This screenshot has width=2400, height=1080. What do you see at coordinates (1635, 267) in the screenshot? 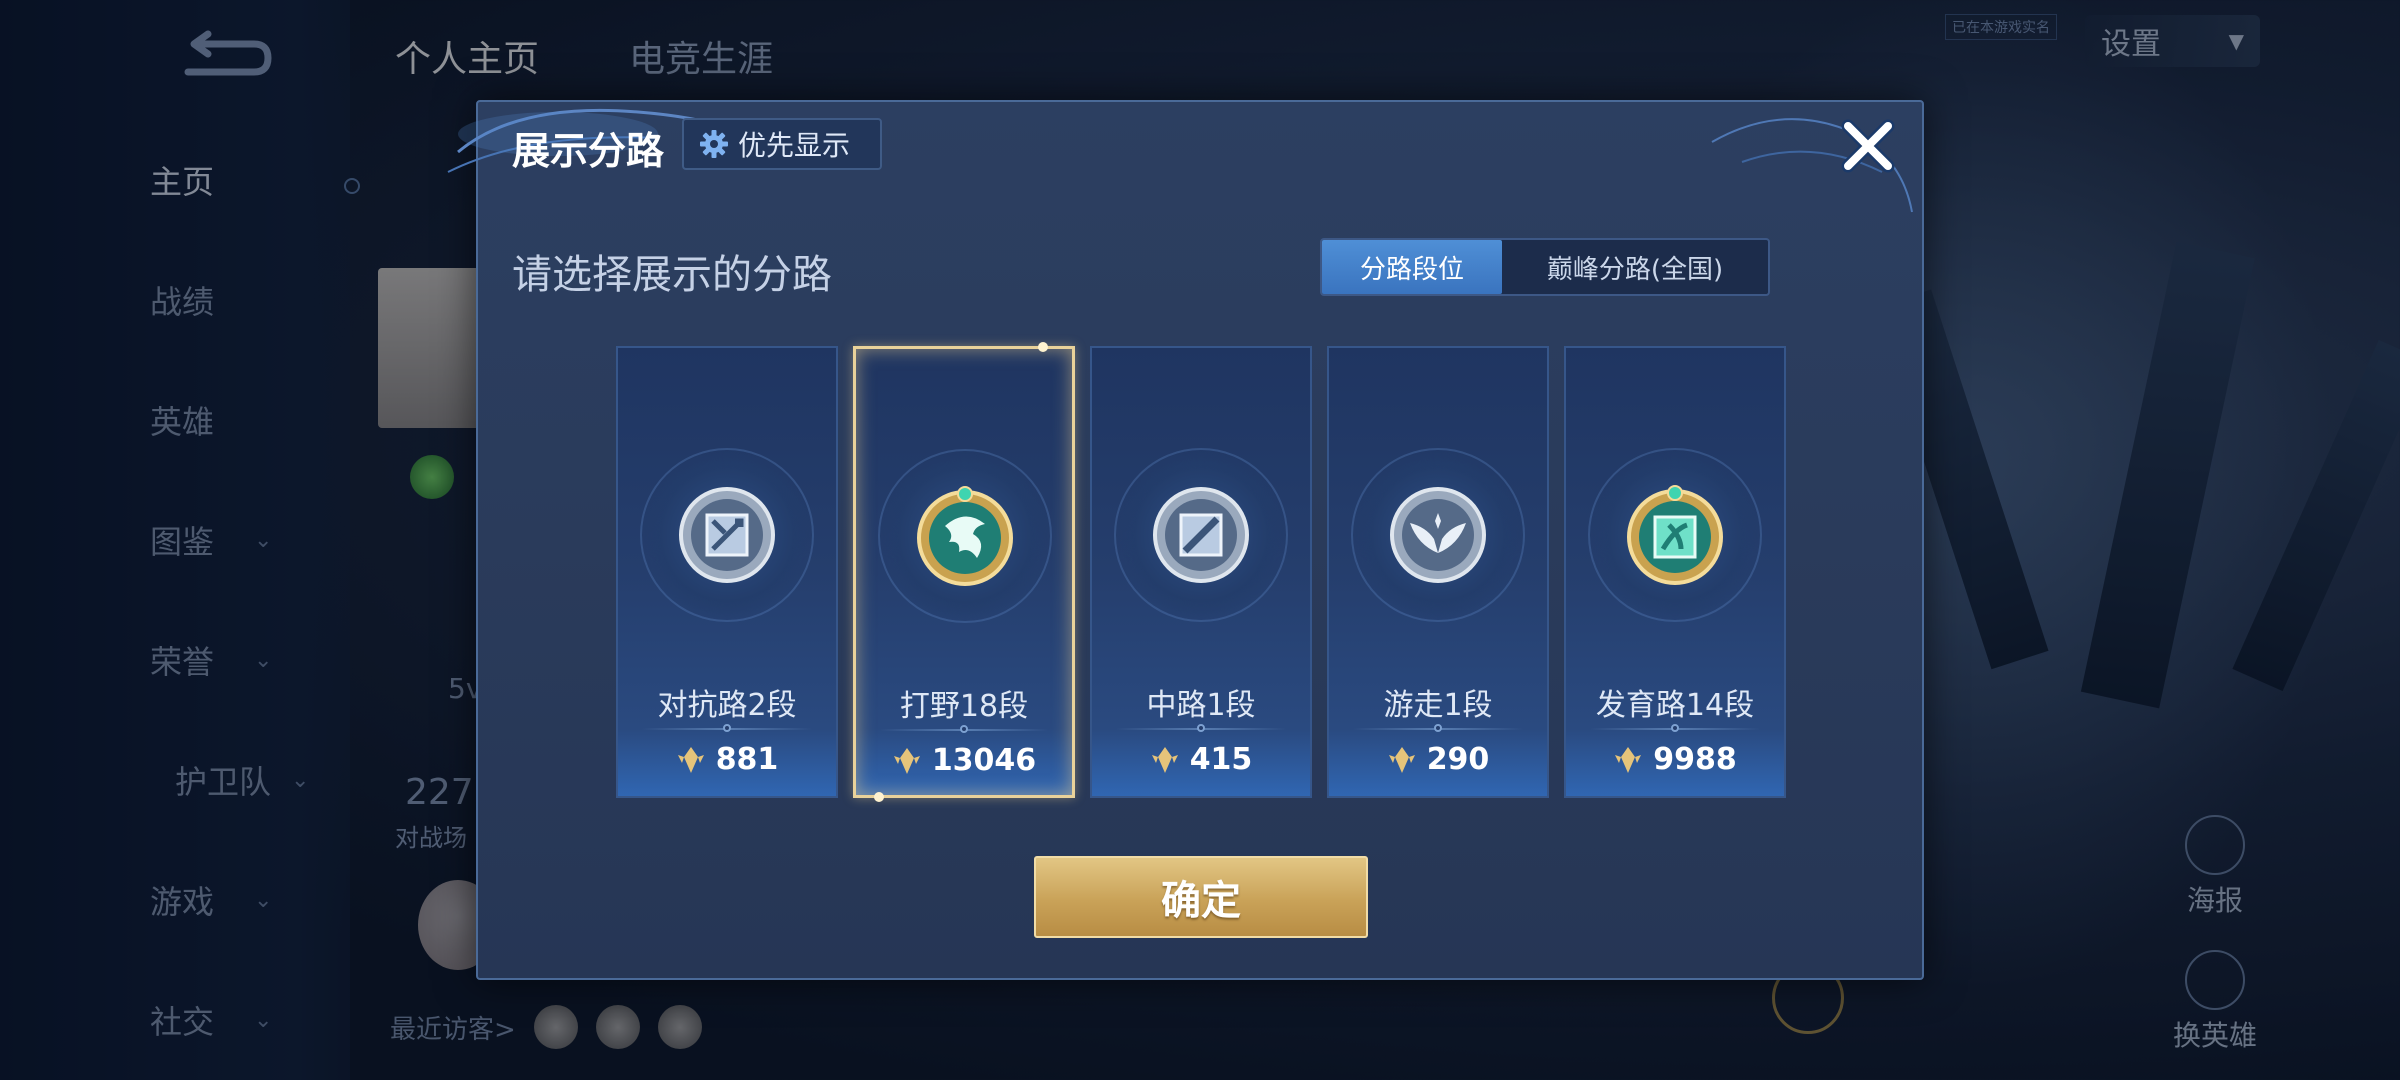
I see `tab-peak-lane: 巅峰分路(全国)` at bounding box center [1635, 267].